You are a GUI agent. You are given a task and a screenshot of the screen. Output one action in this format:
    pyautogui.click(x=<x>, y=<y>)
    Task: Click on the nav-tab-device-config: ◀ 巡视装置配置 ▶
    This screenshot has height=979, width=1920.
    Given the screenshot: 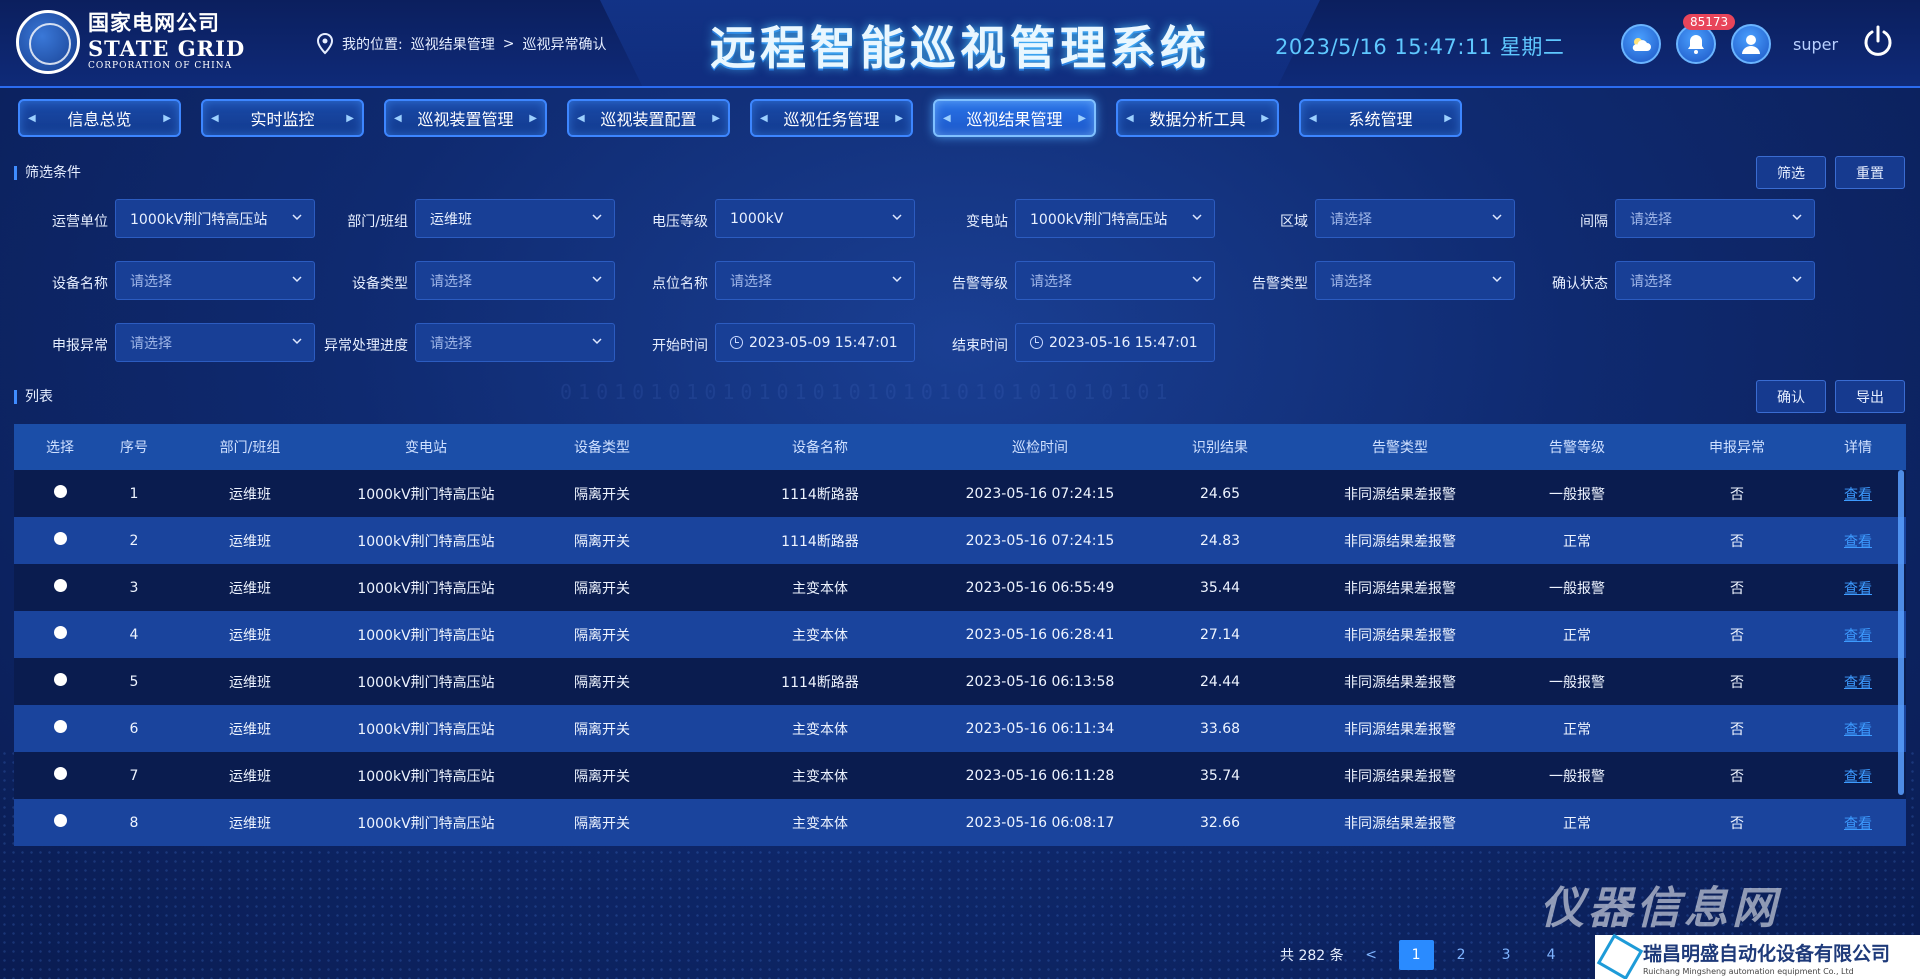 What is the action you would take?
    pyautogui.click(x=648, y=118)
    